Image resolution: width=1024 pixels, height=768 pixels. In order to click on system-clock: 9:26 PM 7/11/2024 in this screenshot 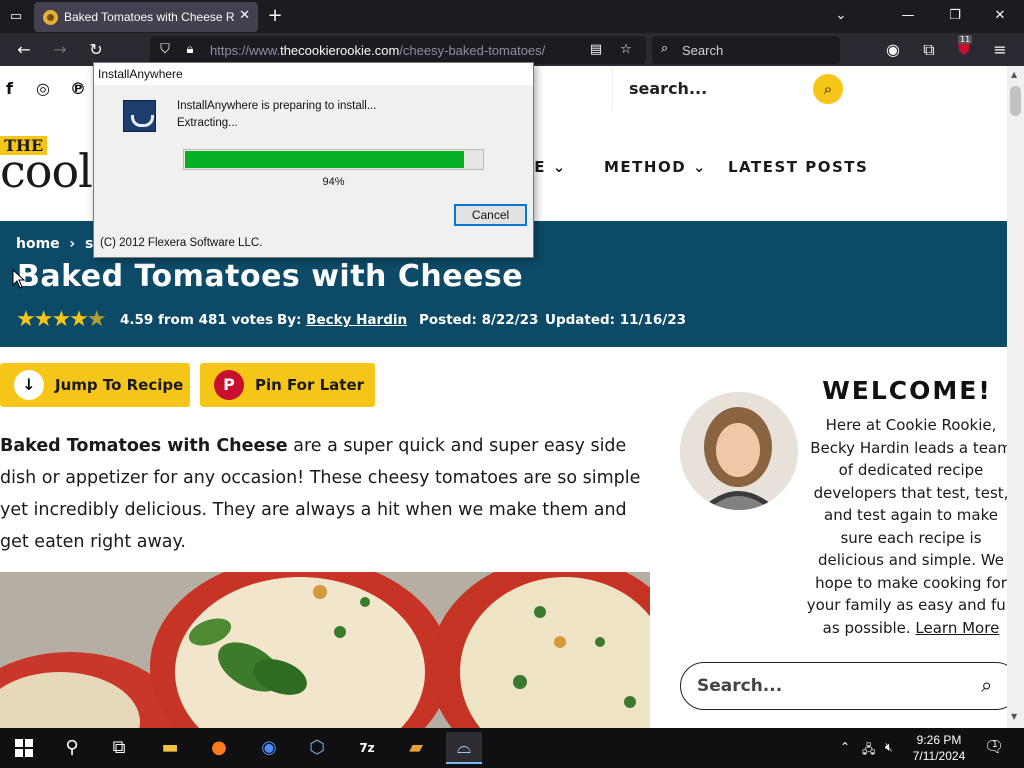, I will do `click(939, 748)`.